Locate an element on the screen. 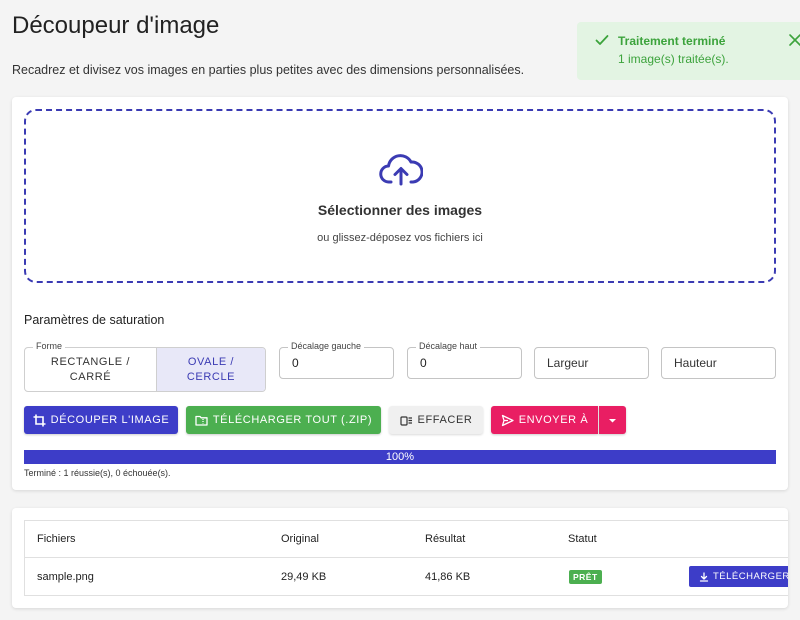 The image size is (800, 620). close-icon is located at coordinates (794, 40).